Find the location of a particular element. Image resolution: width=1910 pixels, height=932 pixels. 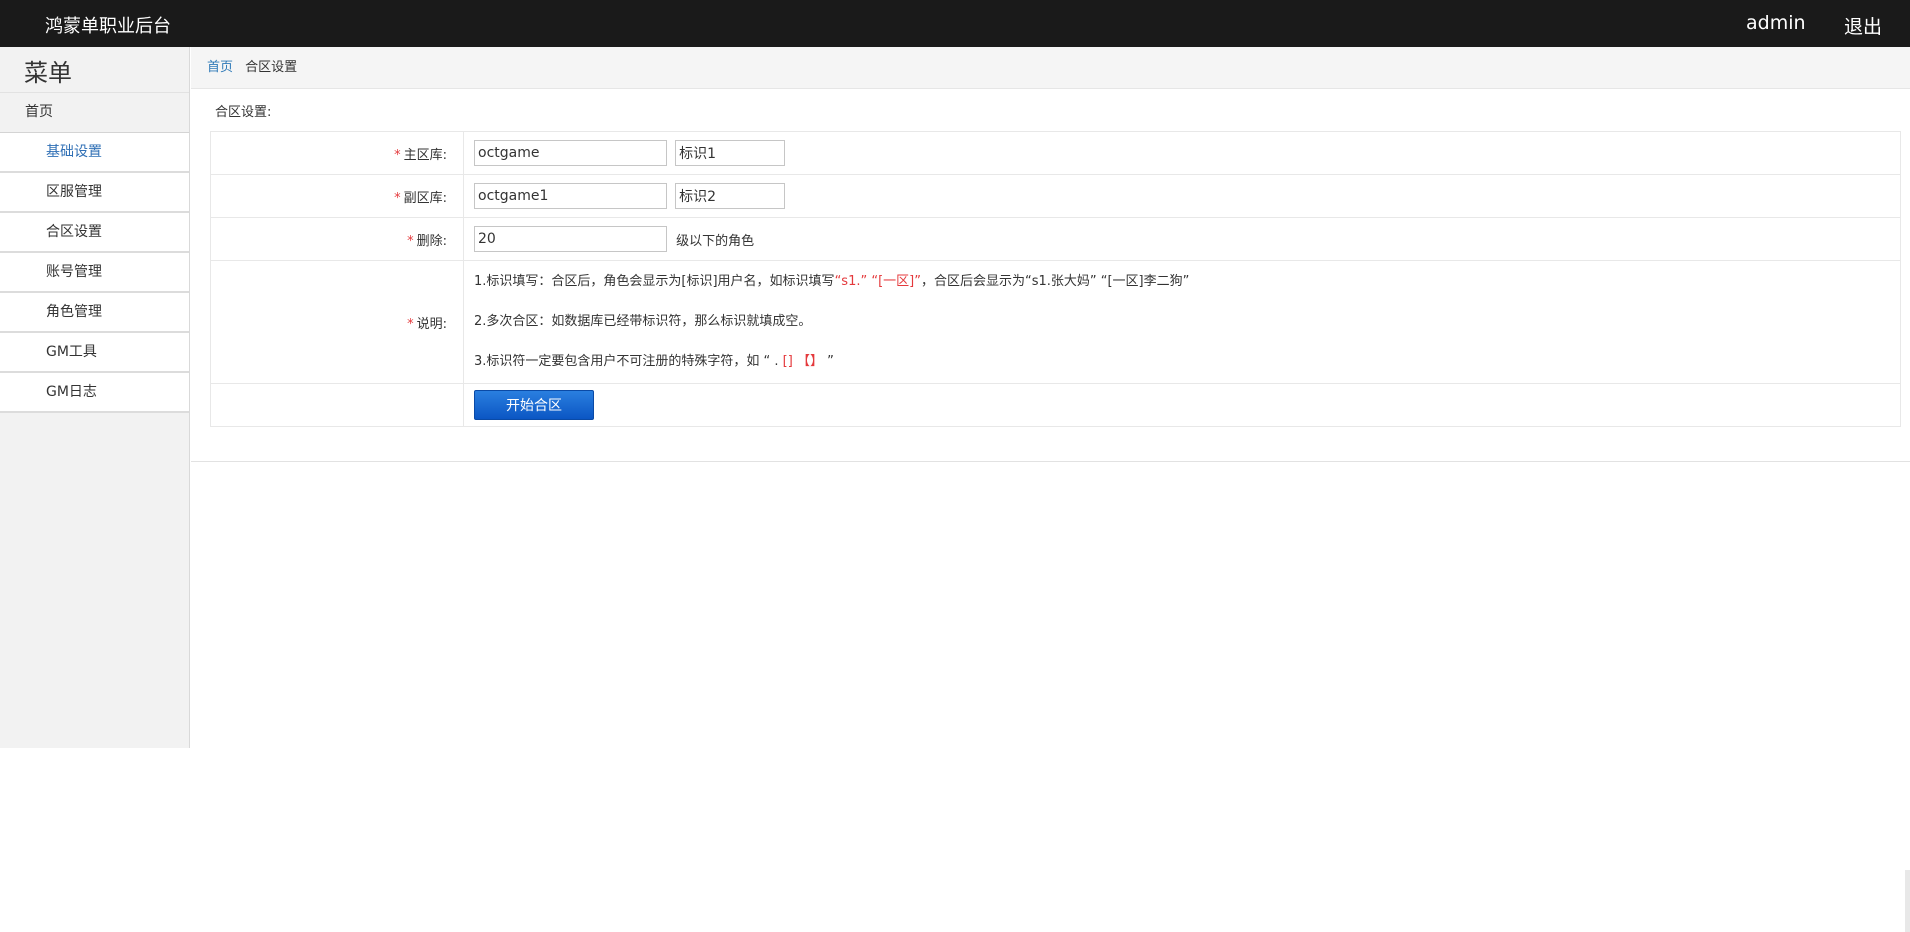

delete-row: *删除: 级以下的角色 is located at coordinates (1055, 239).